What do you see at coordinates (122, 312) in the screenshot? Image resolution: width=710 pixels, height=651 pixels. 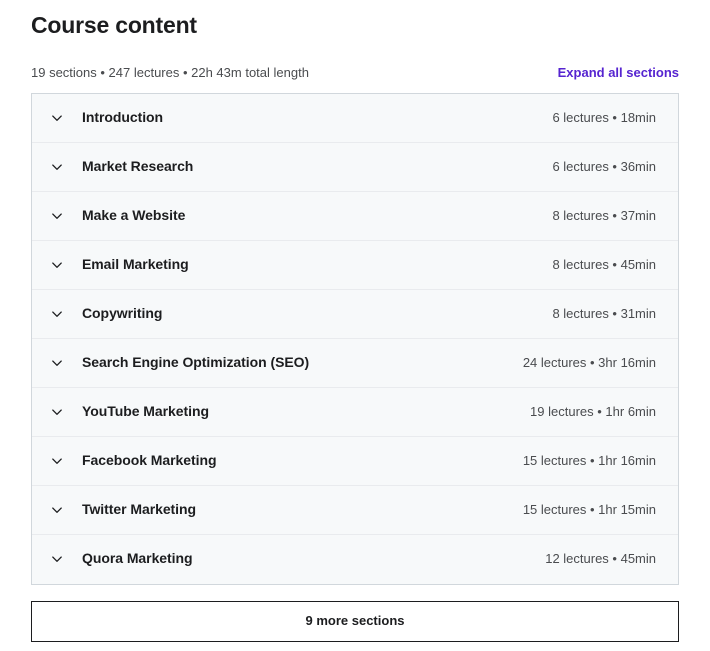 I see `section-title: Copywriting` at bounding box center [122, 312].